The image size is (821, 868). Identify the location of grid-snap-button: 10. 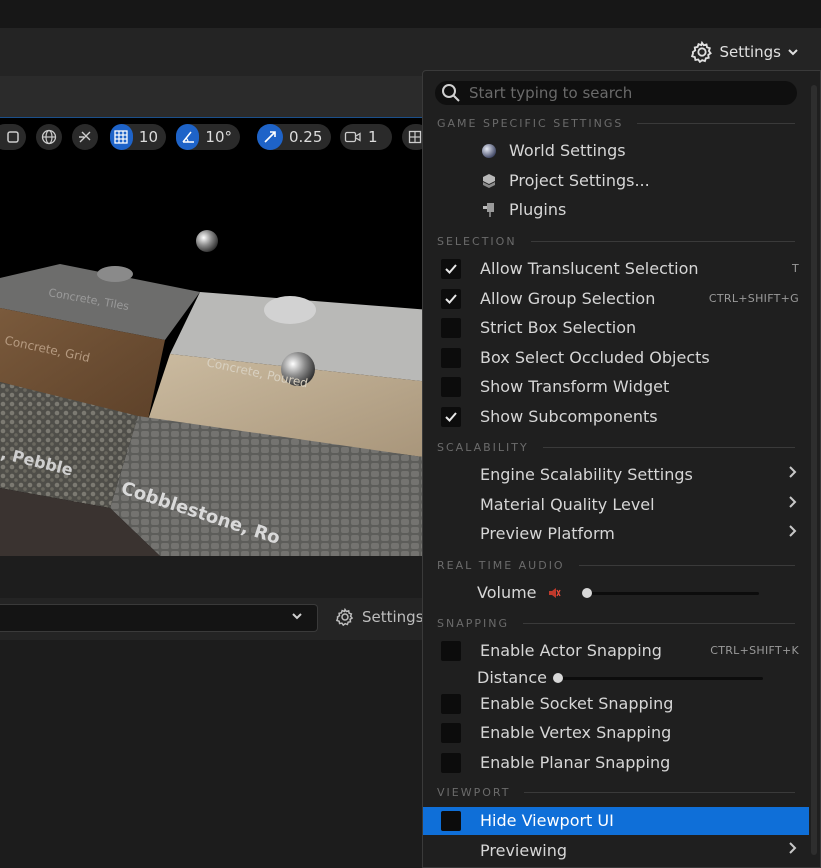
(138, 137).